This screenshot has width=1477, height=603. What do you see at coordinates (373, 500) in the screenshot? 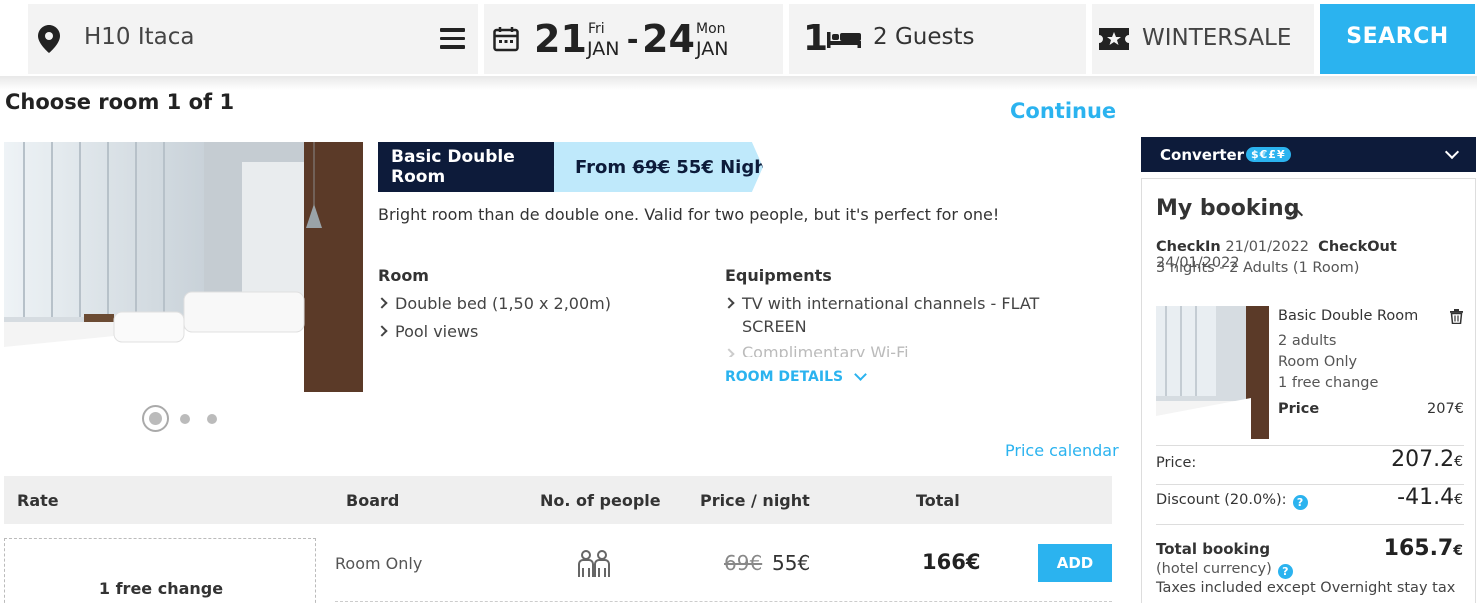
I see `header-board: Board` at bounding box center [373, 500].